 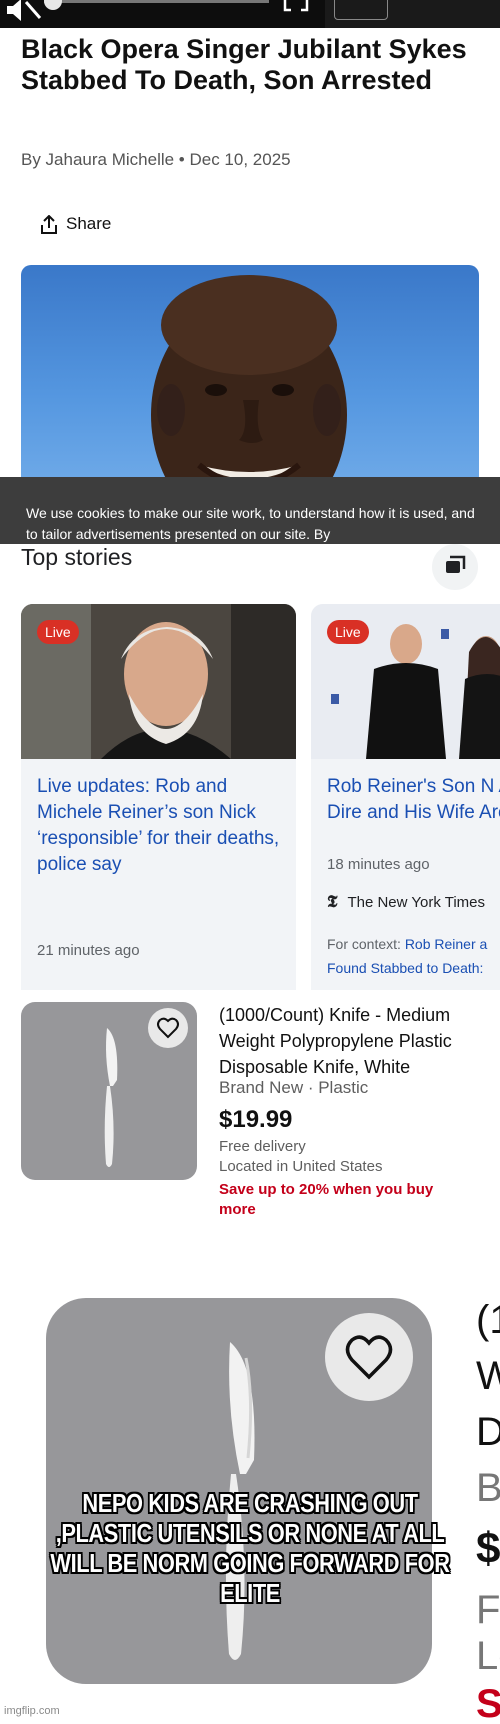 What do you see at coordinates (488, 1703) in the screenshot?
I see `cutoff-promo-char: S` at bounding box center [488, 1703].